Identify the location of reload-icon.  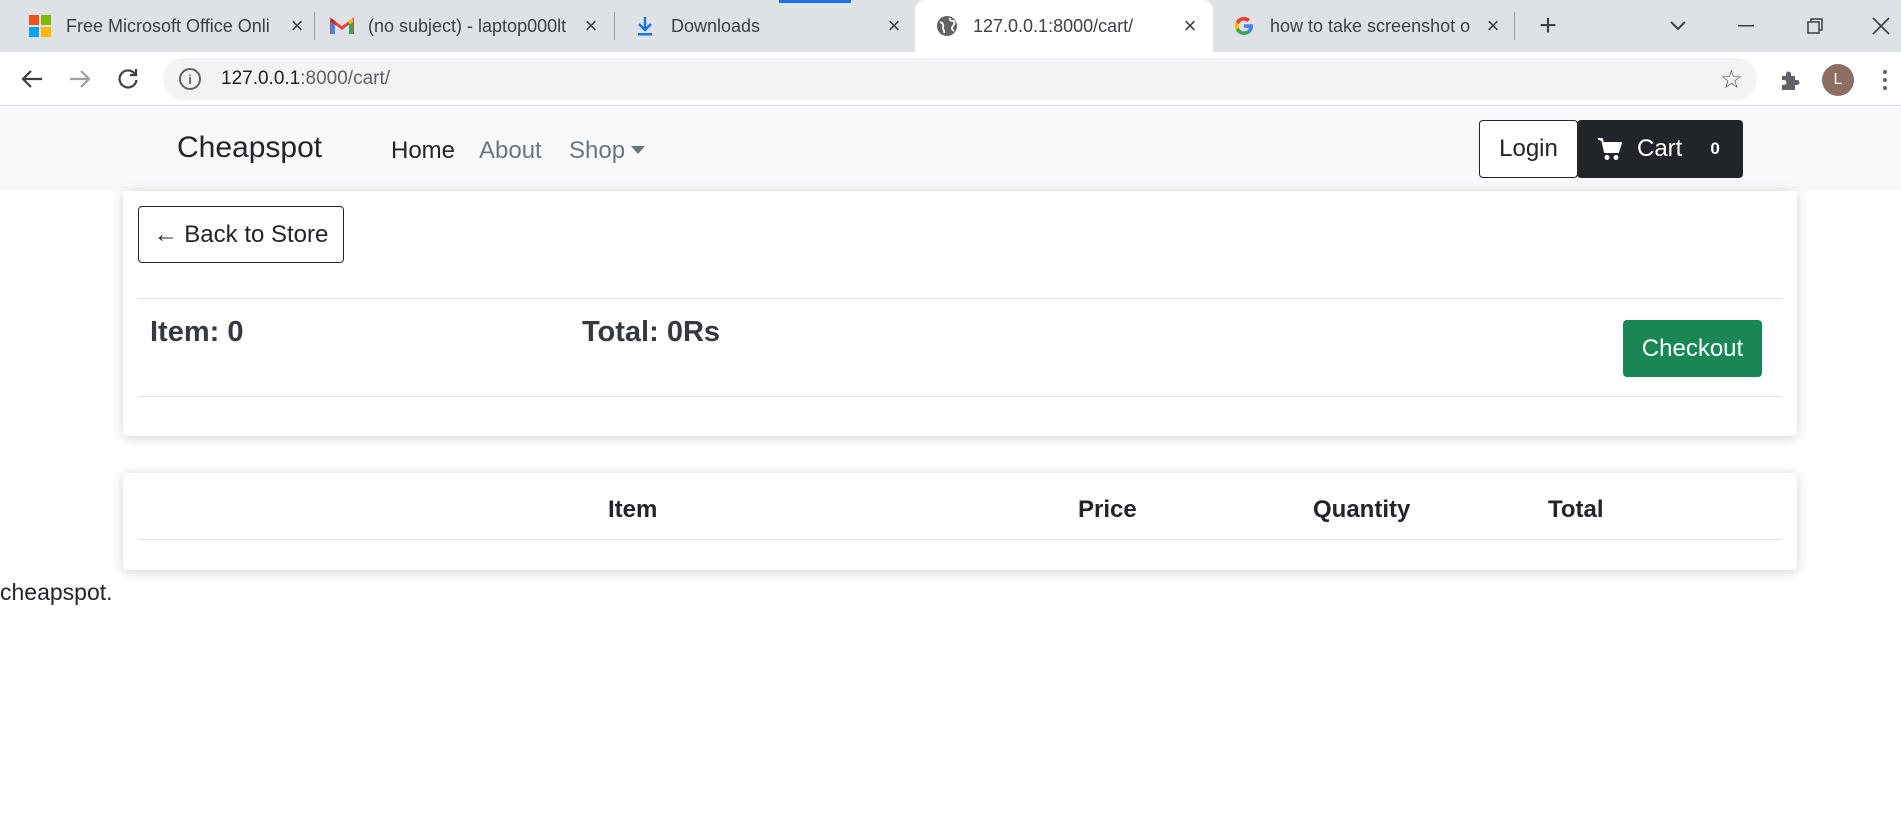
(128, 79).